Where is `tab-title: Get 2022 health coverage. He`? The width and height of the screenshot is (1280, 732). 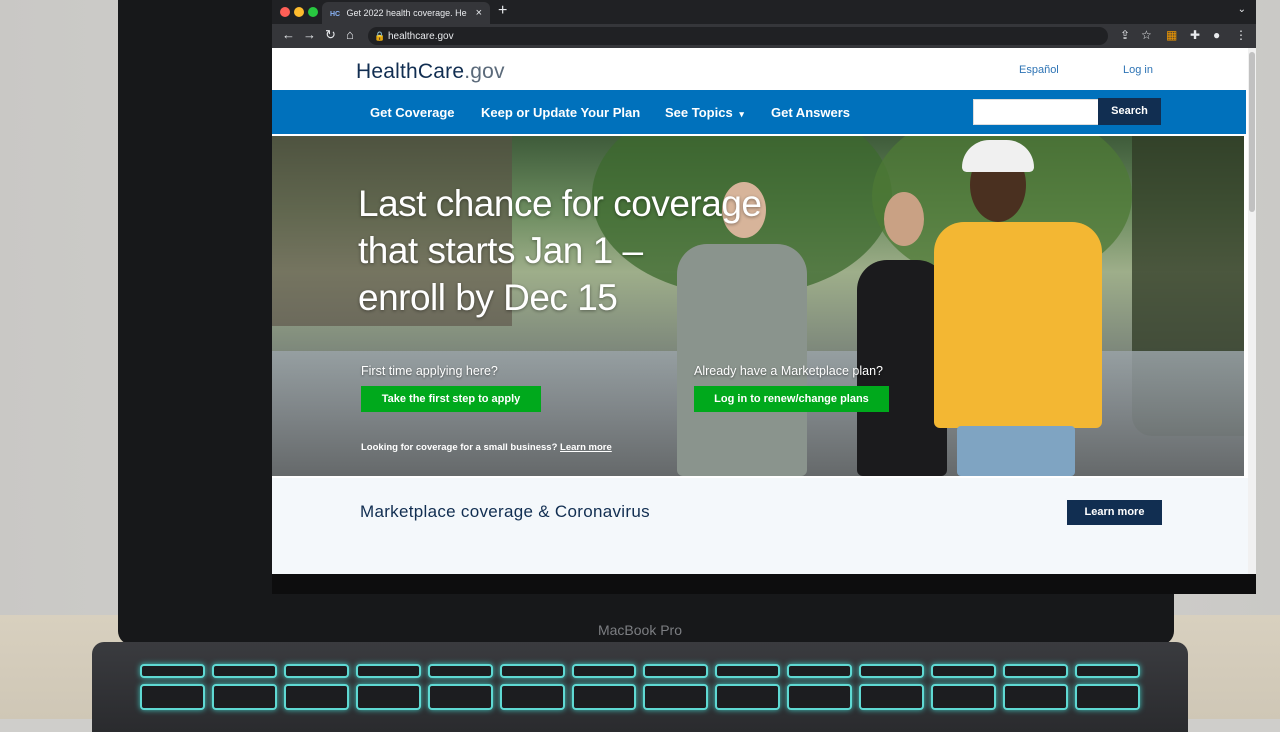 tab-title: Get 2022 health coverage. He is located at coordinates (406, 13).